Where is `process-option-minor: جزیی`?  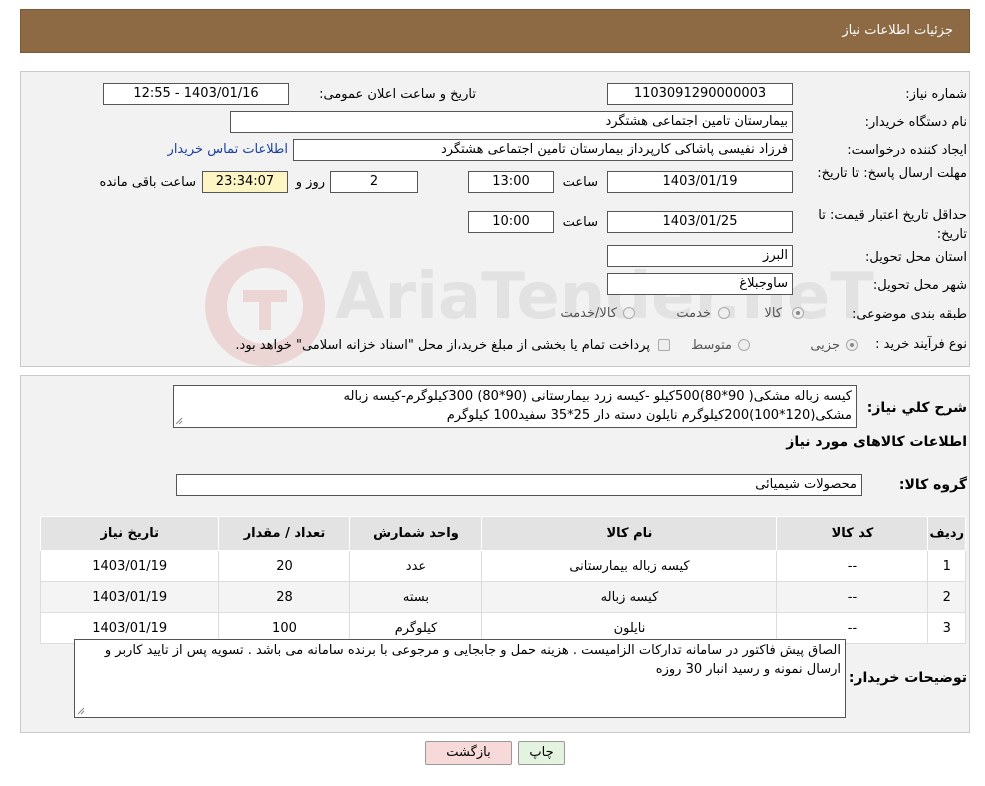 process-option-minor: جزیی is located at coordinates (825, 345).